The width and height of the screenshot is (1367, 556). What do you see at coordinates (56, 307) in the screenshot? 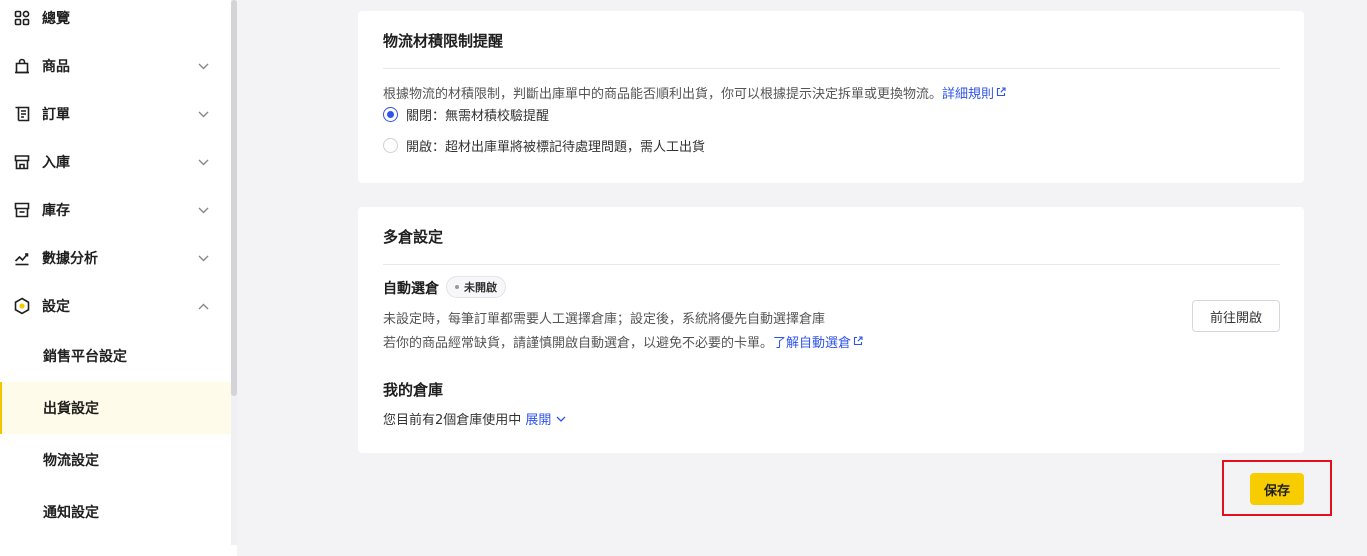
I see `sidebar-item-label: 設定` at bounding box center [56, 307].